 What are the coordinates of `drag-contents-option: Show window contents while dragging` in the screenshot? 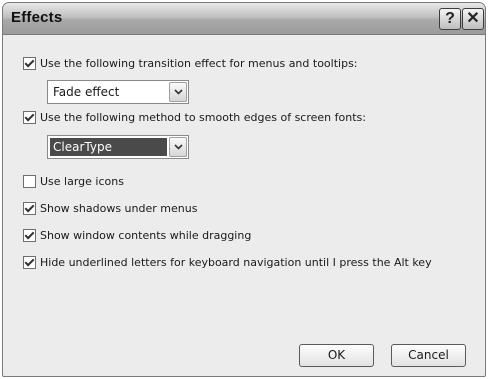 It's located at (137, 235).